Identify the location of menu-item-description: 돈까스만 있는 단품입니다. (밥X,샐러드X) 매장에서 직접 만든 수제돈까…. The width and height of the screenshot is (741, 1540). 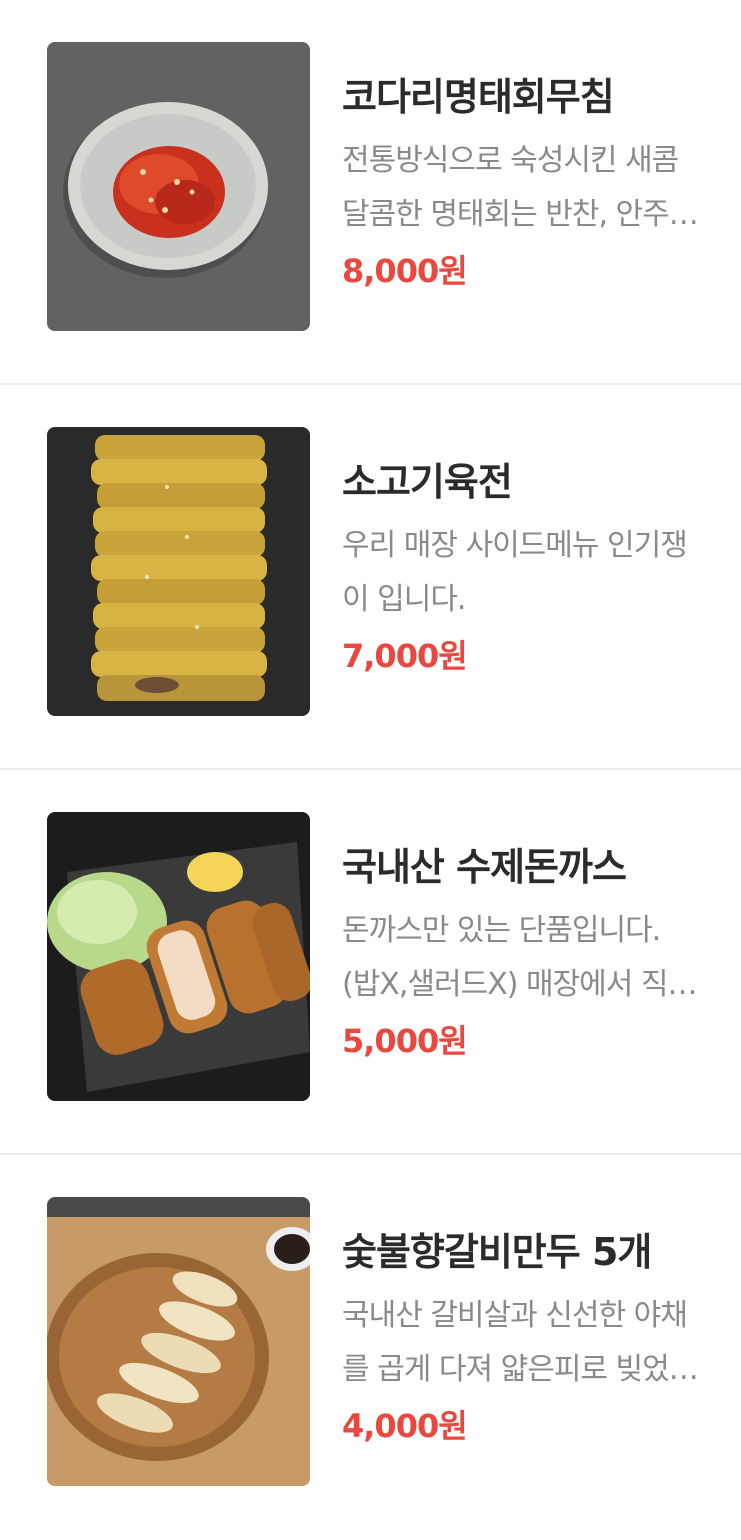
(518, 957).